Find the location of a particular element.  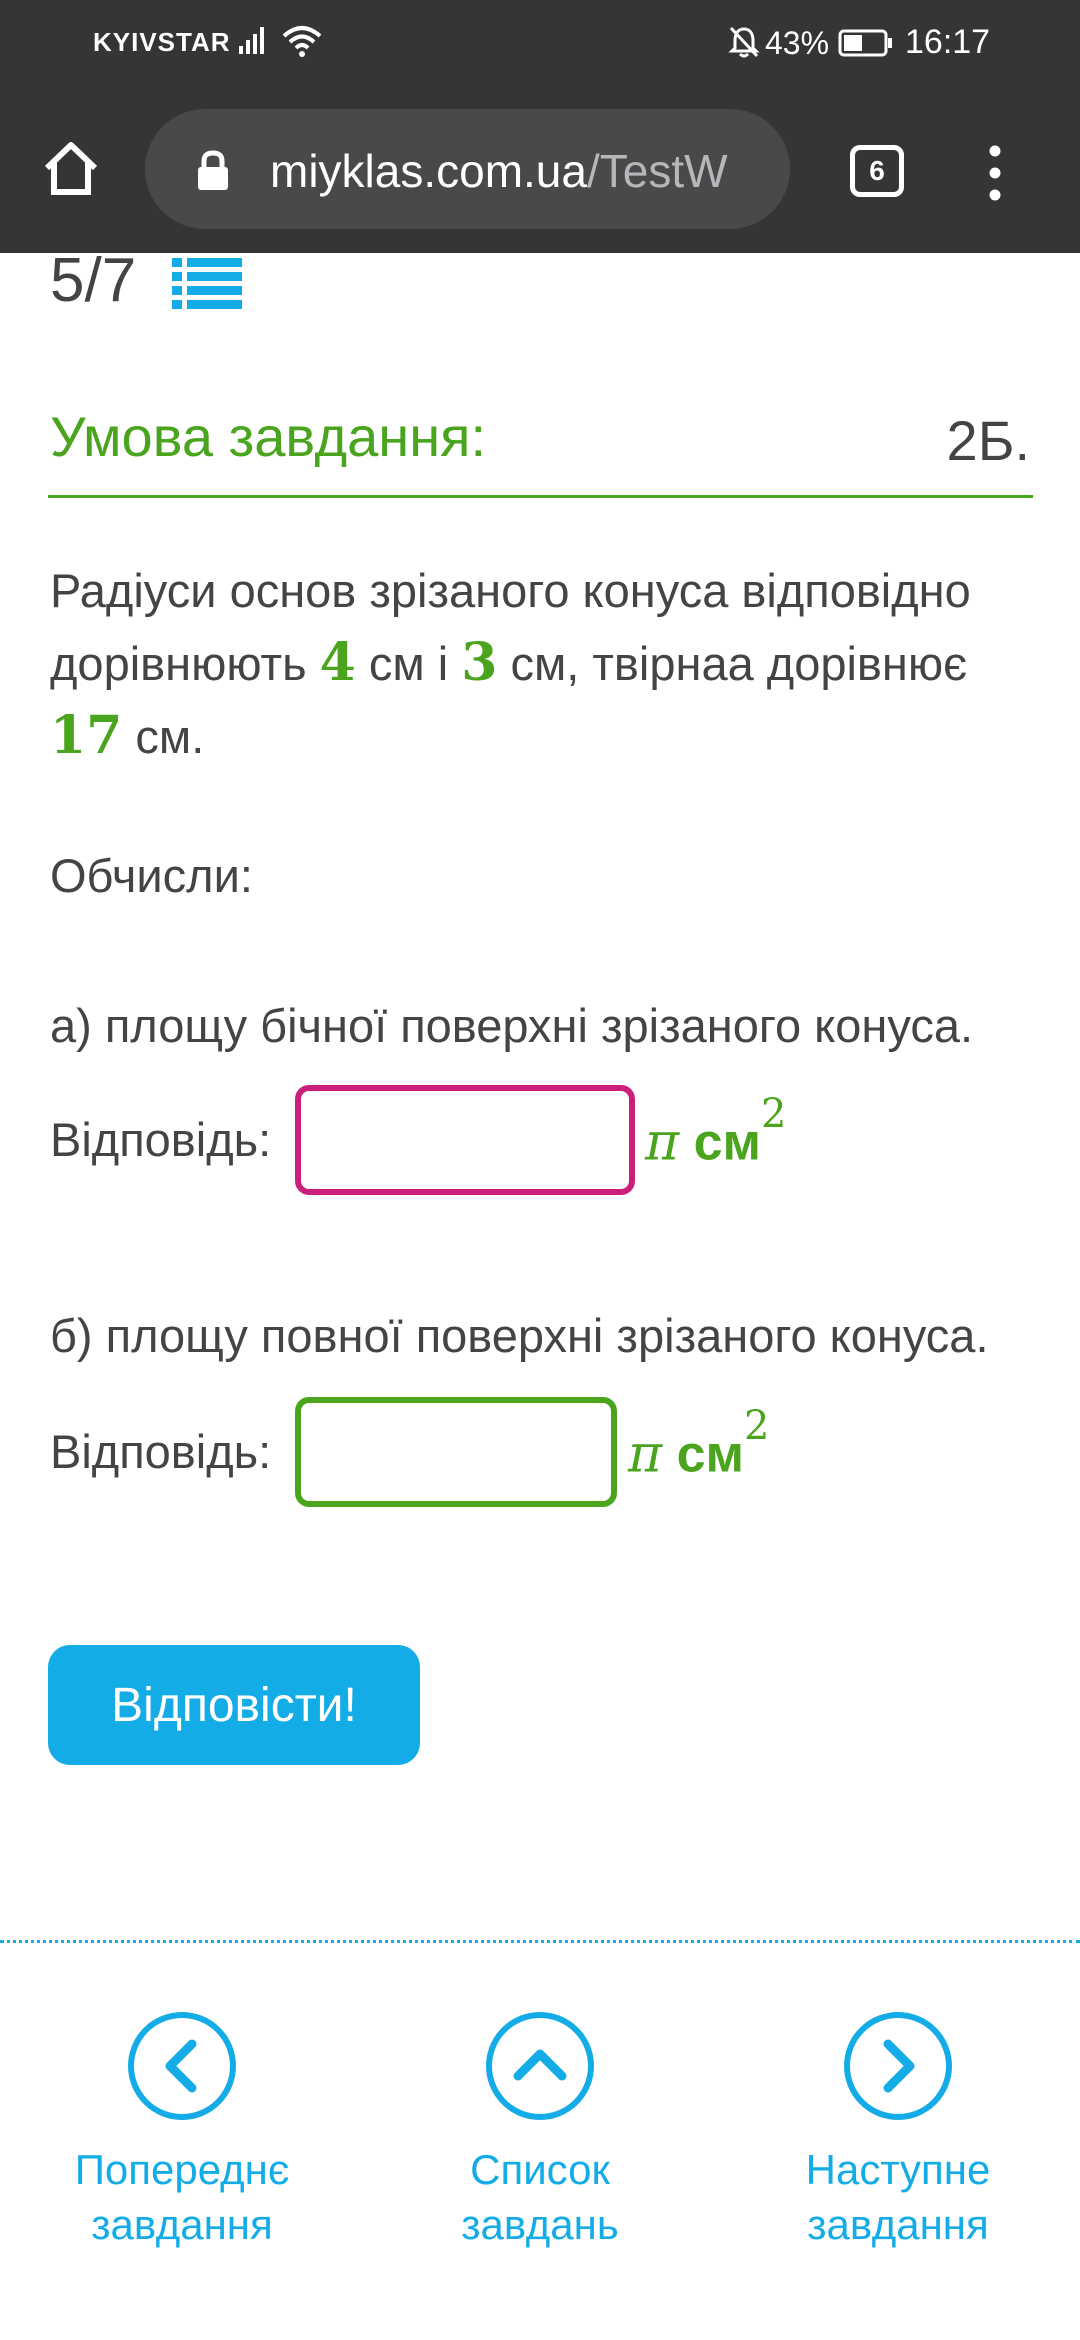

battery-icon is located at coordinates (865, 43).